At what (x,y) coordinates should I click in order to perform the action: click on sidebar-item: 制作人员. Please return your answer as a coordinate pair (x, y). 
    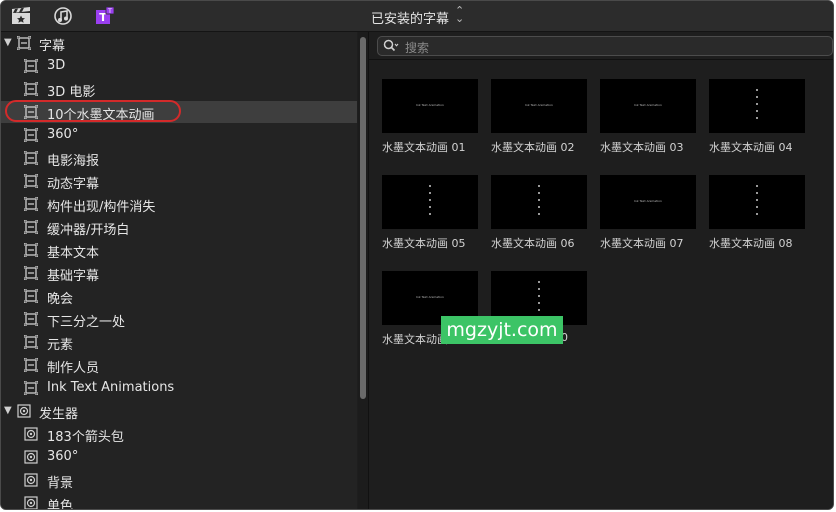
    Looking at the image, I should click on (179, 365).